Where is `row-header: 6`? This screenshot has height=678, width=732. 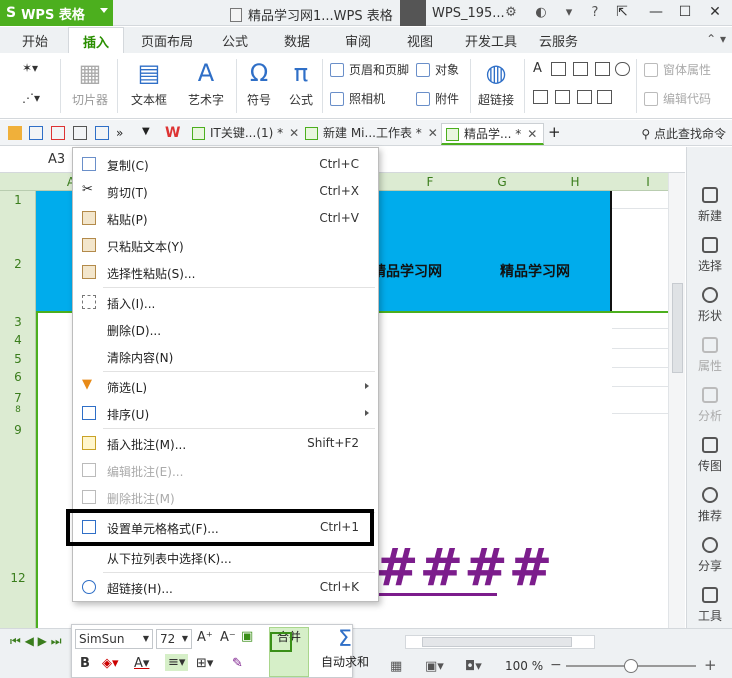
row-header: 6 is located at coordinates (18, 377).